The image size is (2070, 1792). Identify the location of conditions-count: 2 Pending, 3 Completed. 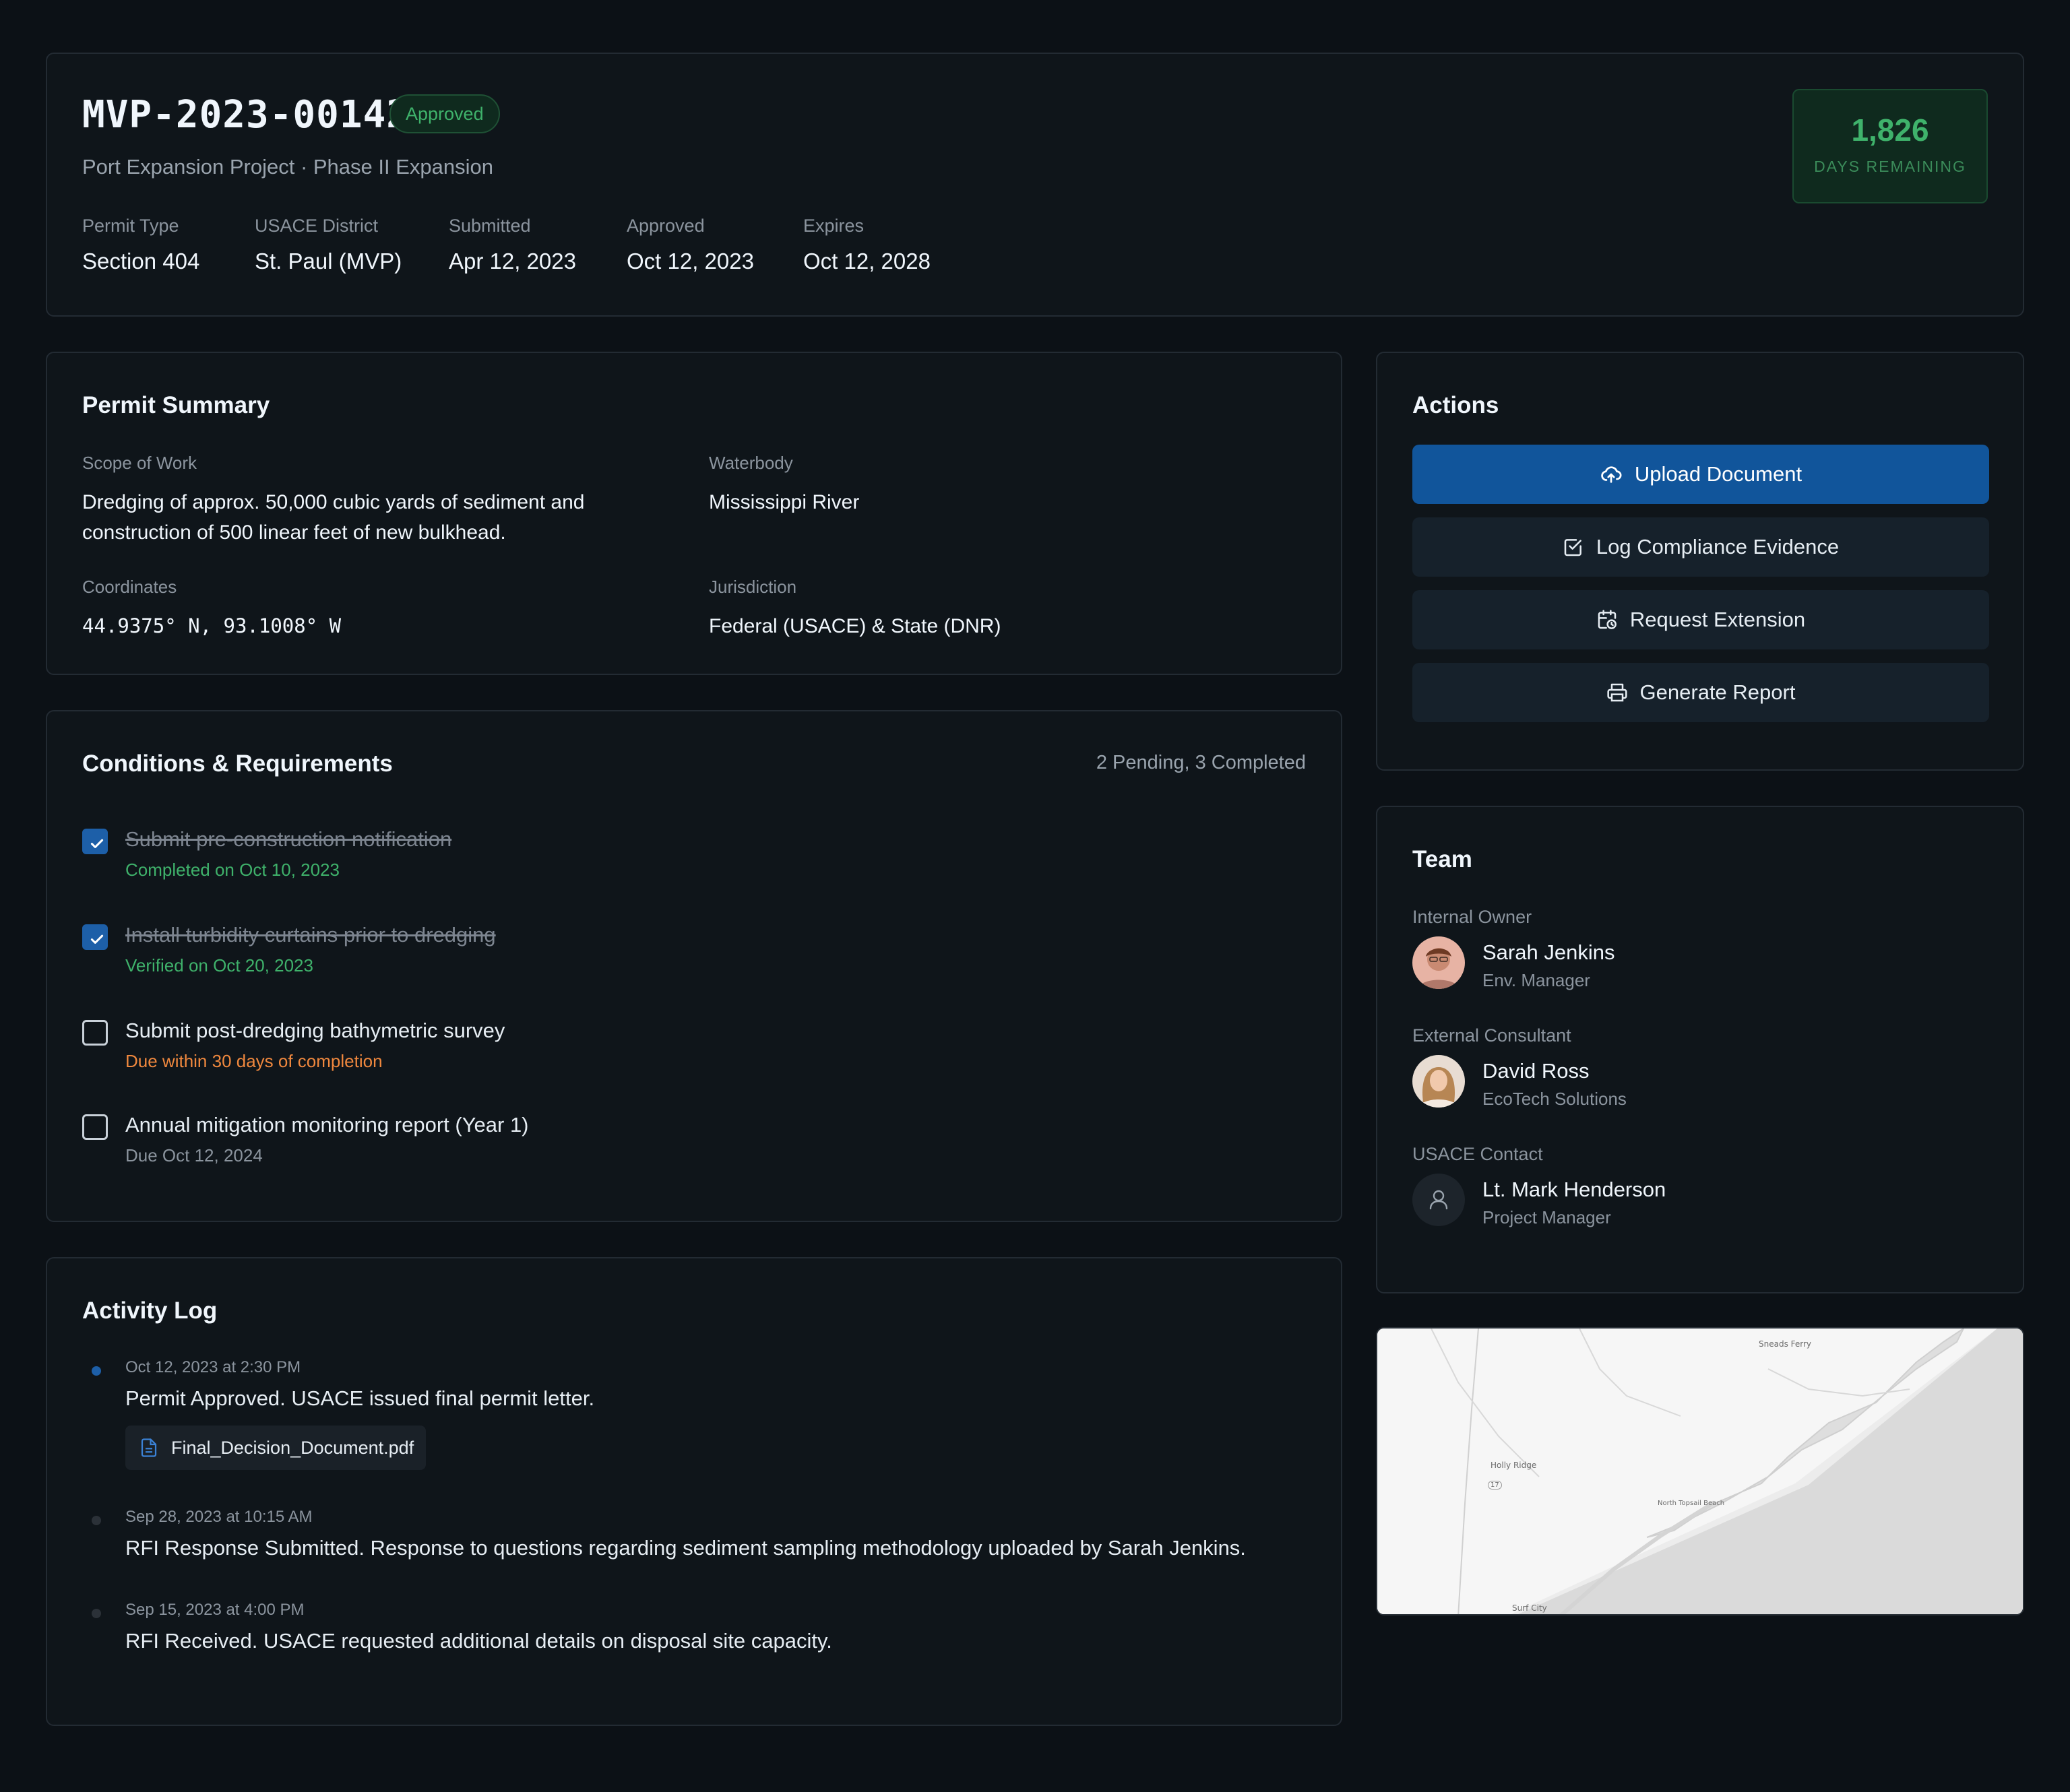
(1201, 762).